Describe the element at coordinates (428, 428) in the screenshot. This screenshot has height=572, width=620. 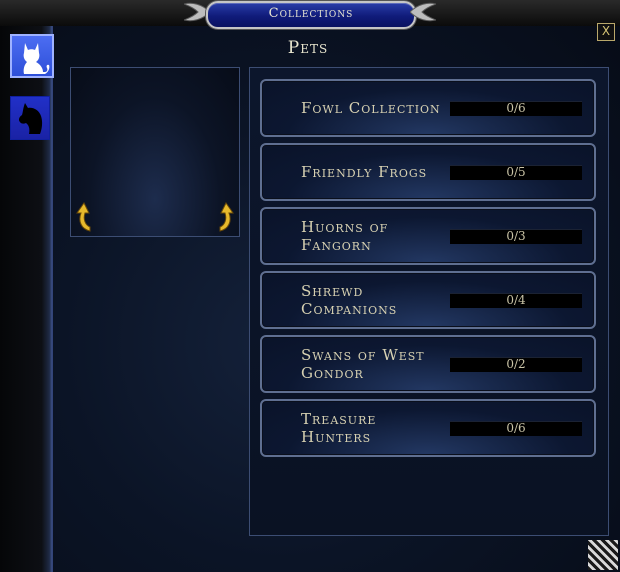
I see `collection-row-treasure-hunters: Treasure Hunters 0/6` at that location.